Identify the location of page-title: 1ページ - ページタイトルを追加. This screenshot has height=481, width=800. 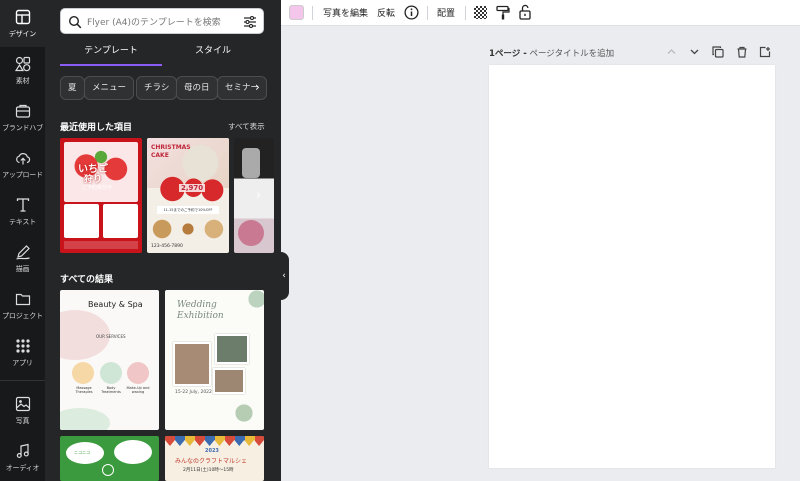
(551, 53).